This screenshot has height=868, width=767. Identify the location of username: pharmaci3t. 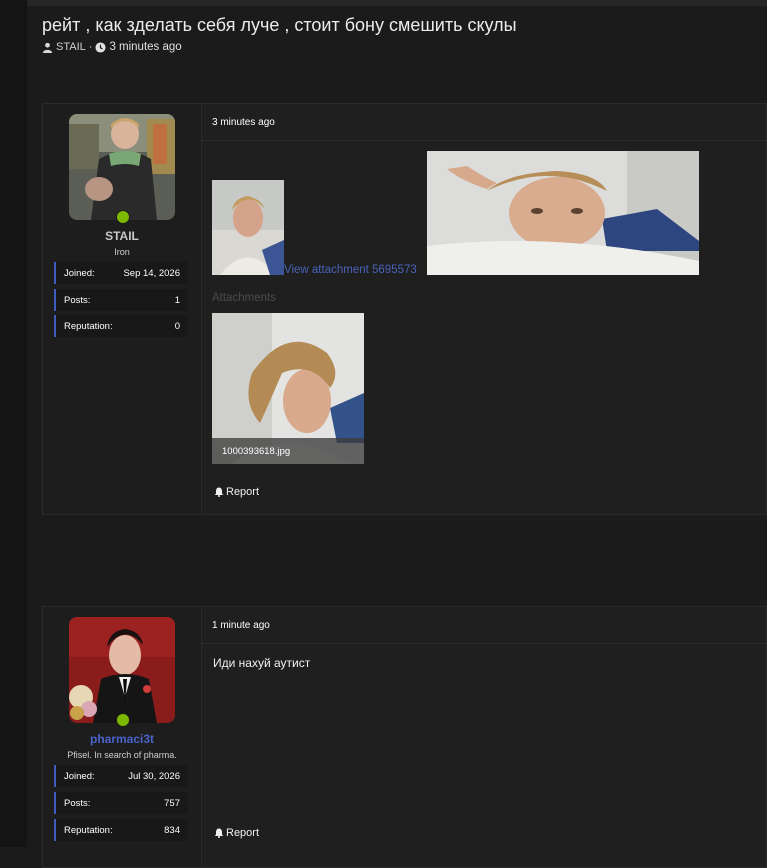
(122, 739).